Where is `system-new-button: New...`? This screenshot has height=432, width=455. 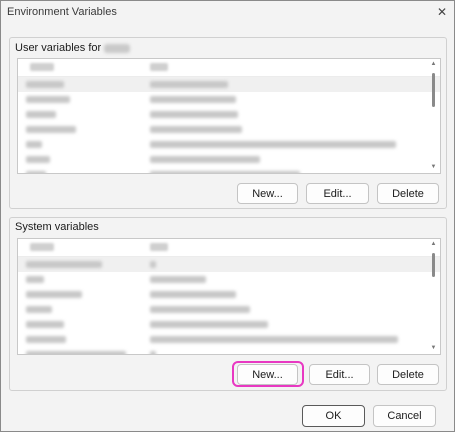 system-new-button: New... is located at coordinates (267, 374).